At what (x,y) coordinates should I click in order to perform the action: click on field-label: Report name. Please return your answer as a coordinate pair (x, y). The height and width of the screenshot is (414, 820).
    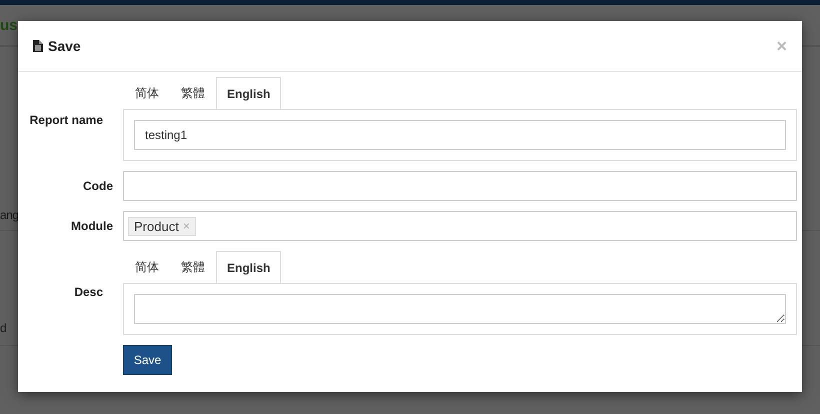
    Looking at the image, I should click on (66, 120).